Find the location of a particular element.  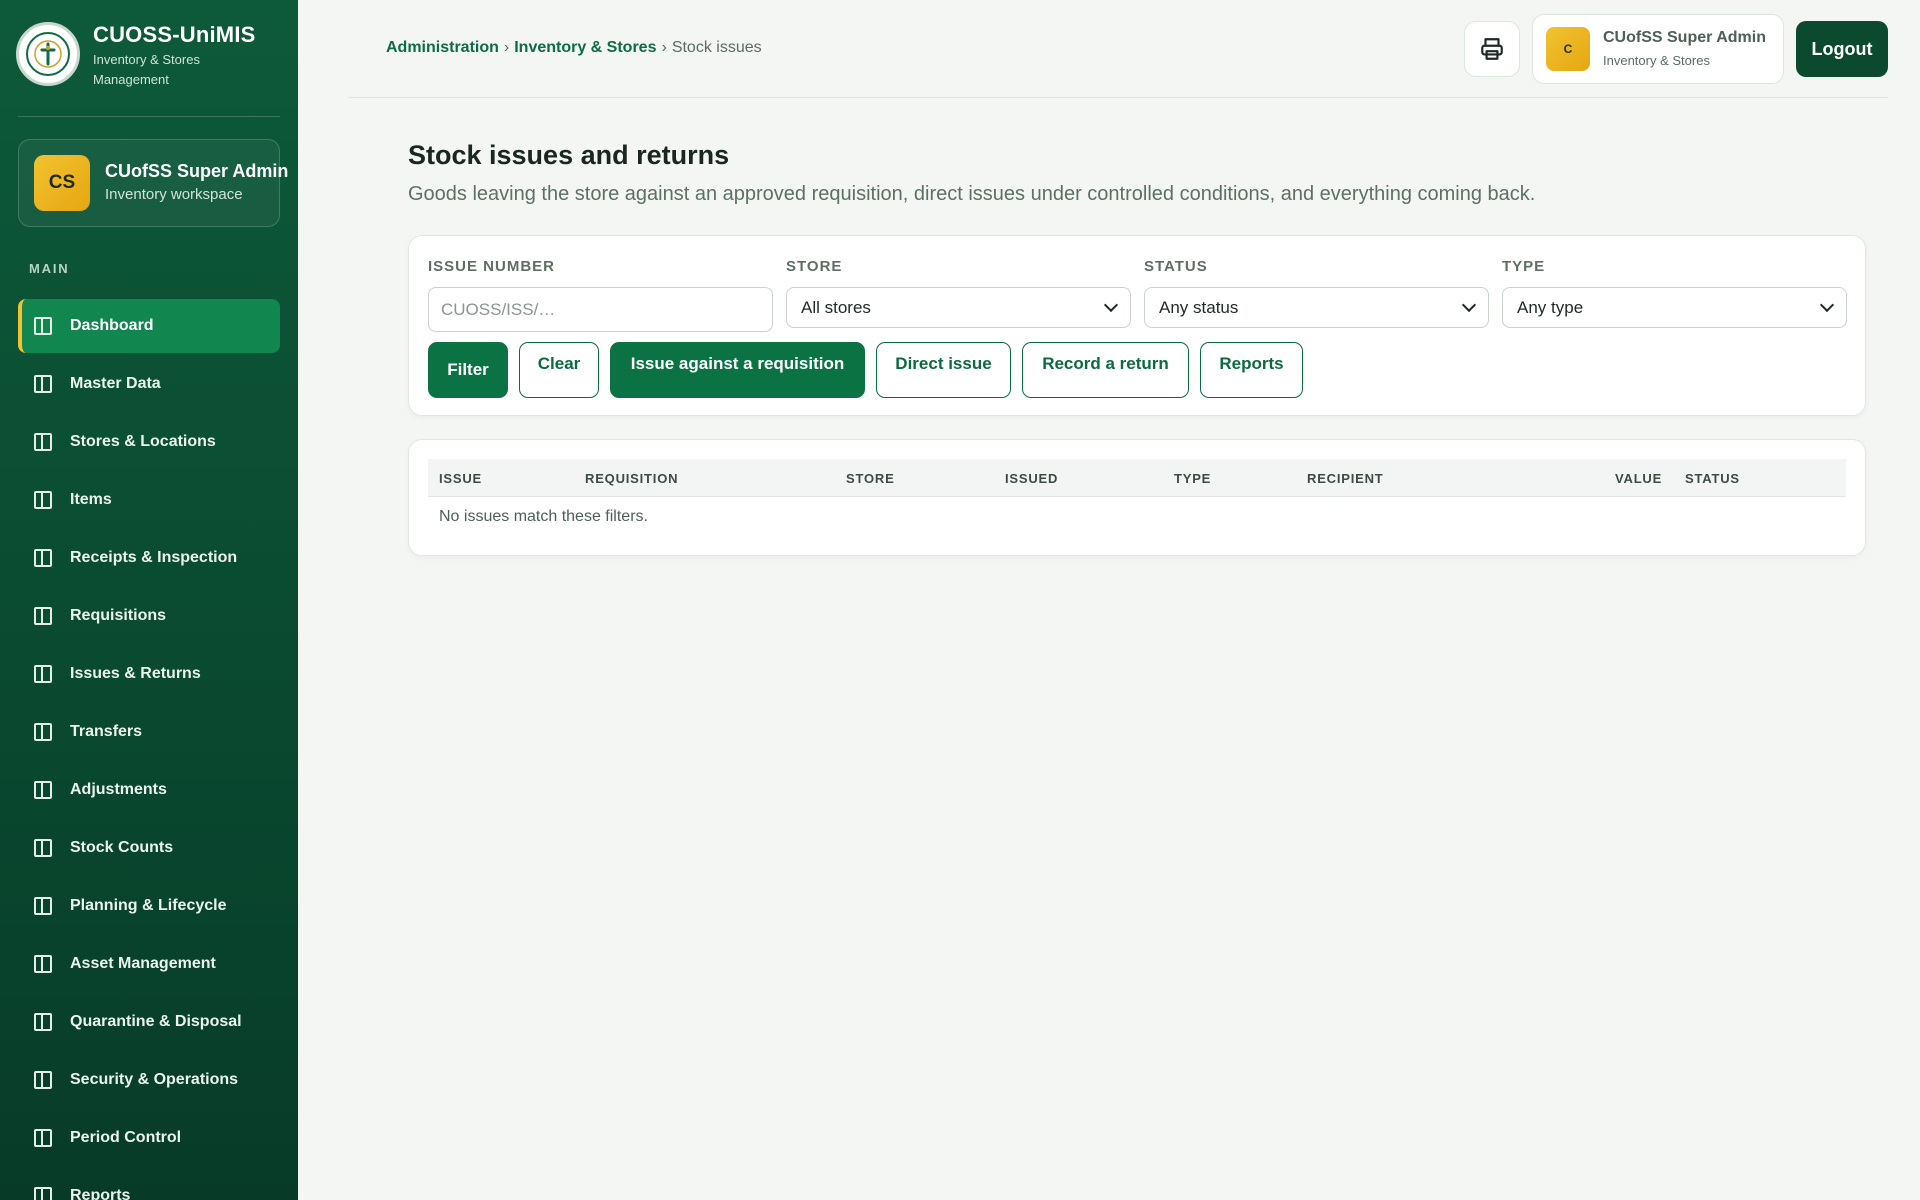

sidebar-item-requisitions: Requisitions is located at coordinates (149, 616).